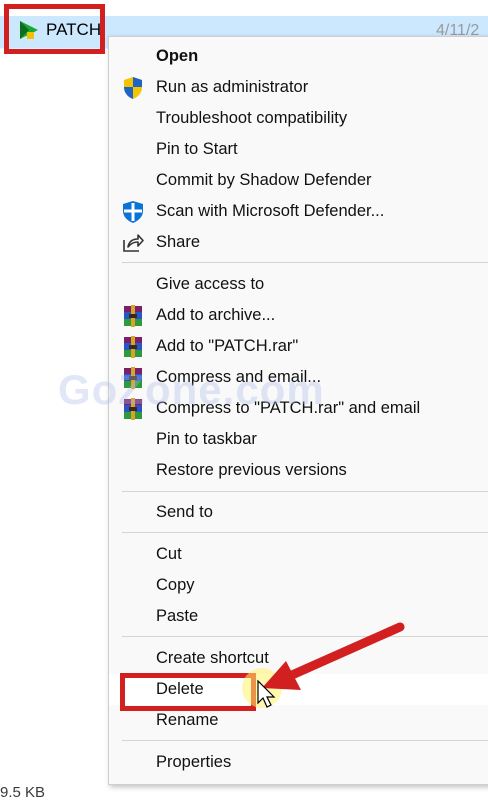 The image size is (488, 801). What do you see at coordinates (133, 88) in the screenshot?
I see `uac-shield-icon` at bounding box center [133, 88].